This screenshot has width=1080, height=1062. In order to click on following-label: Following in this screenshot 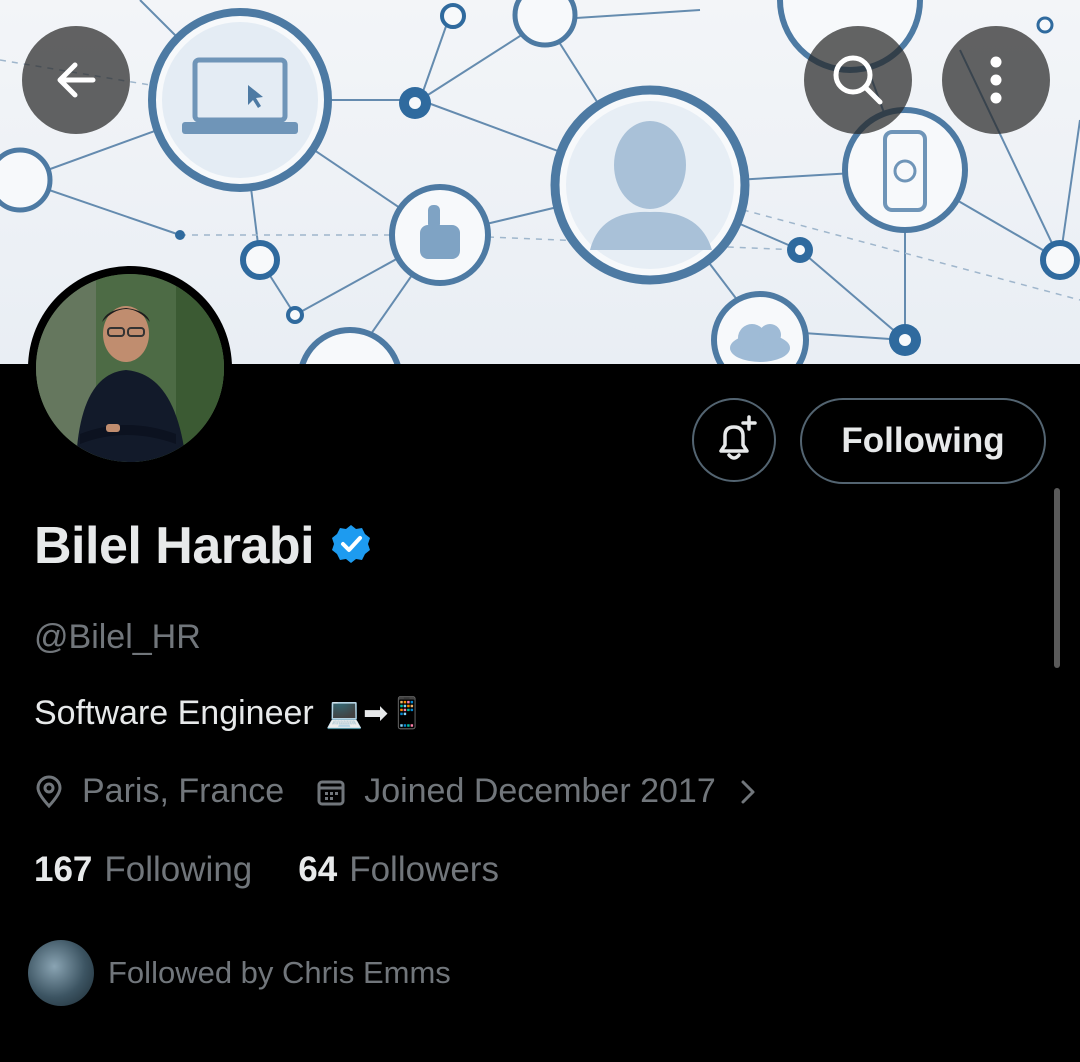, I will do `click(178, 869)`.